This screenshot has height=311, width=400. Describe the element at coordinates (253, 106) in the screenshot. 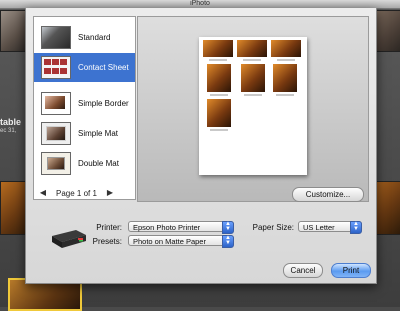

I see `preview-page` at that location.